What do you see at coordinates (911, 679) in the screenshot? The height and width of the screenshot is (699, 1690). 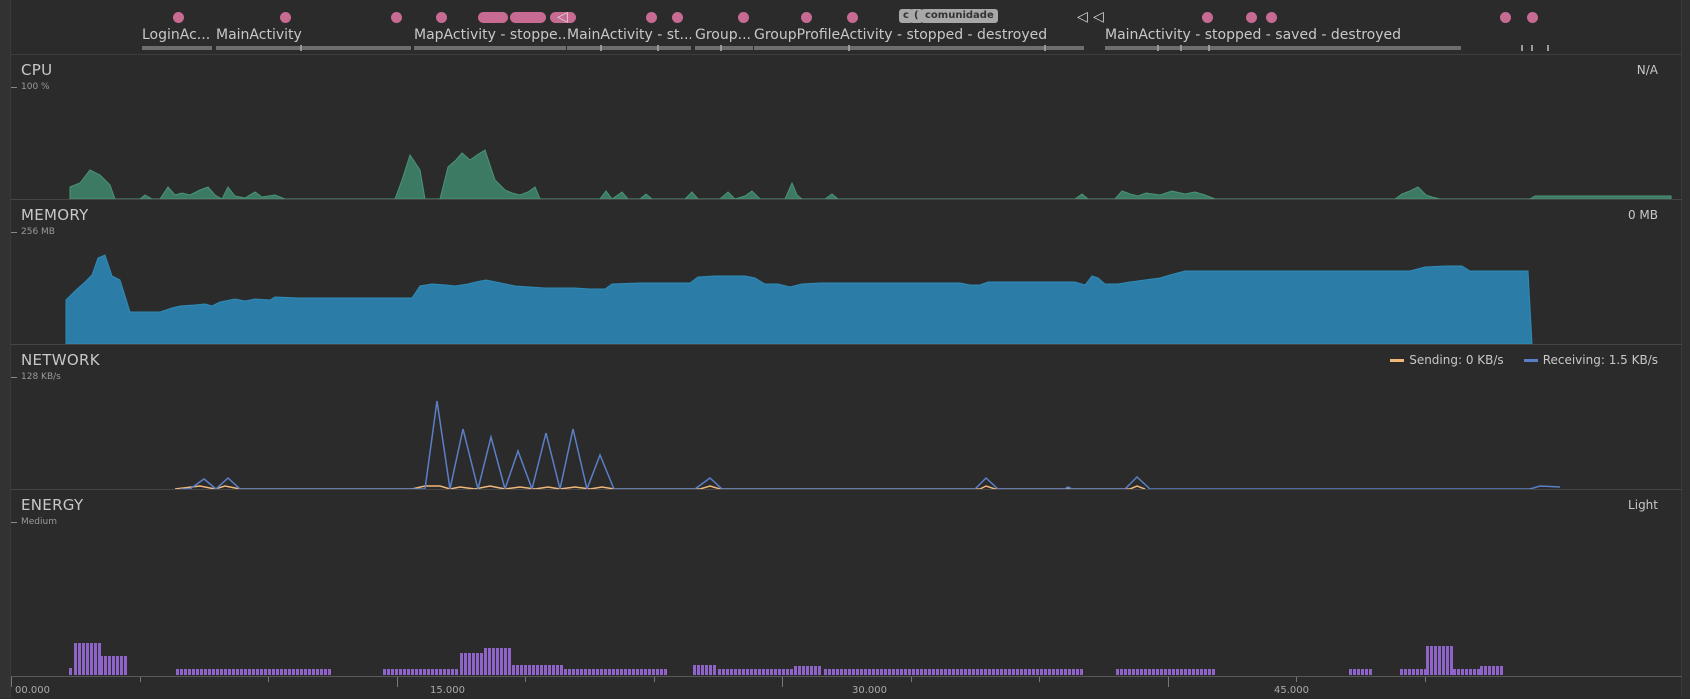 I see `axis-tick` at bounding box center [911, 679].